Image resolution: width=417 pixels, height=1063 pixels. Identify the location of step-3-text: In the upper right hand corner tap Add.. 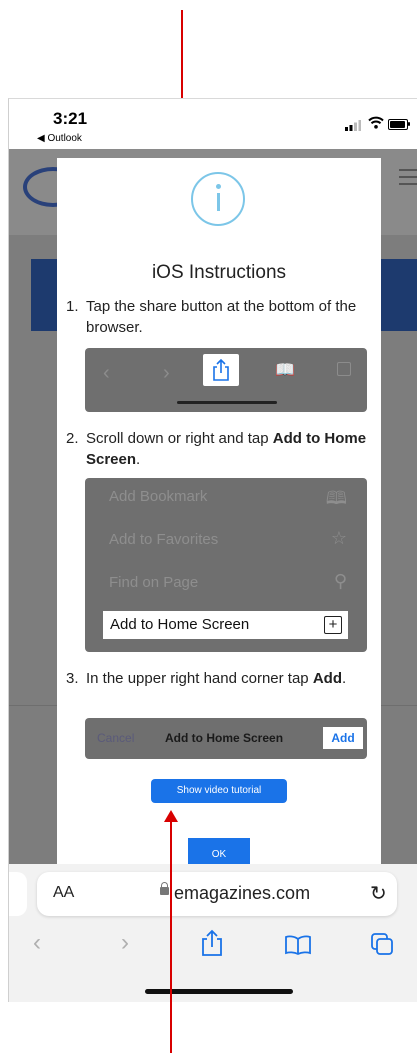
(216, 678).